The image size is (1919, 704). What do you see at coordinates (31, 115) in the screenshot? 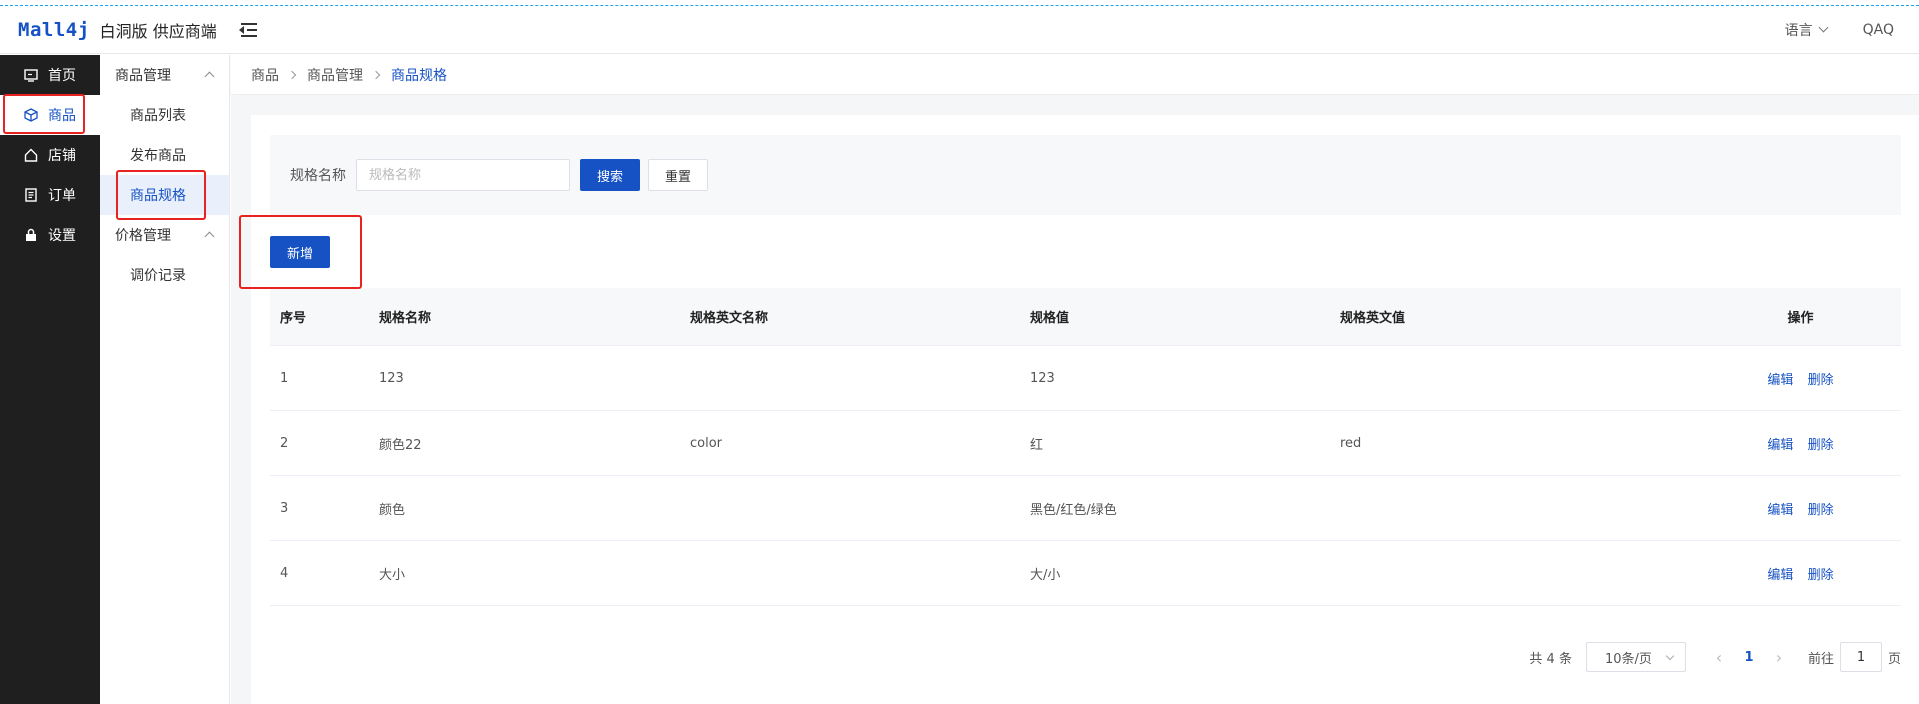
I see `cube-icon` at bounding box center [31, 115].